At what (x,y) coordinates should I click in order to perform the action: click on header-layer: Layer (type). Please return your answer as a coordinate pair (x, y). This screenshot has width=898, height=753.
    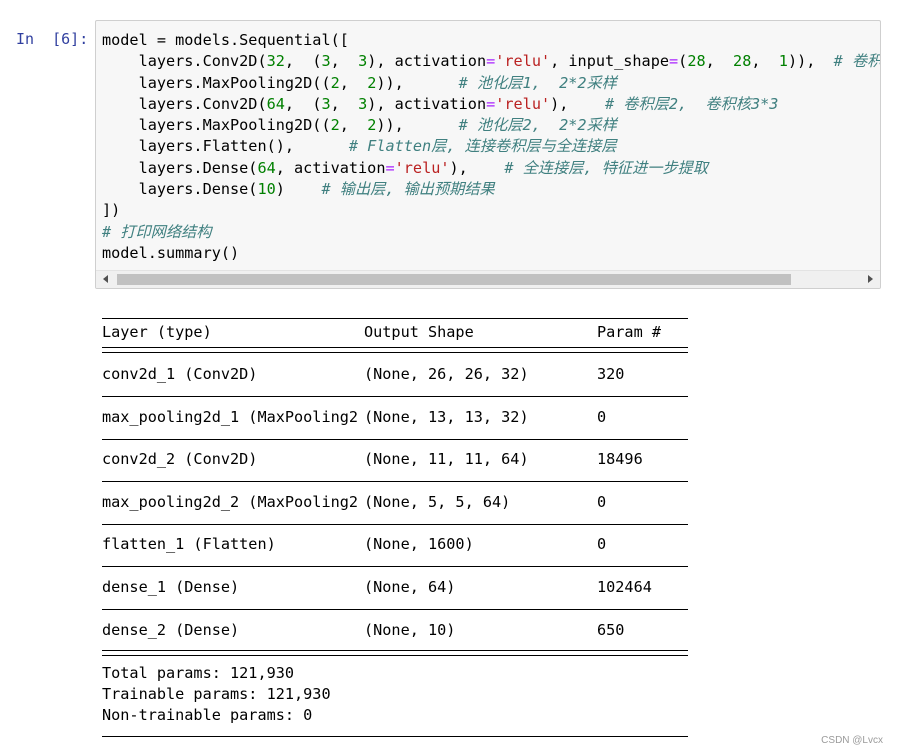
    Looking at the image, I should click on (157, 332).